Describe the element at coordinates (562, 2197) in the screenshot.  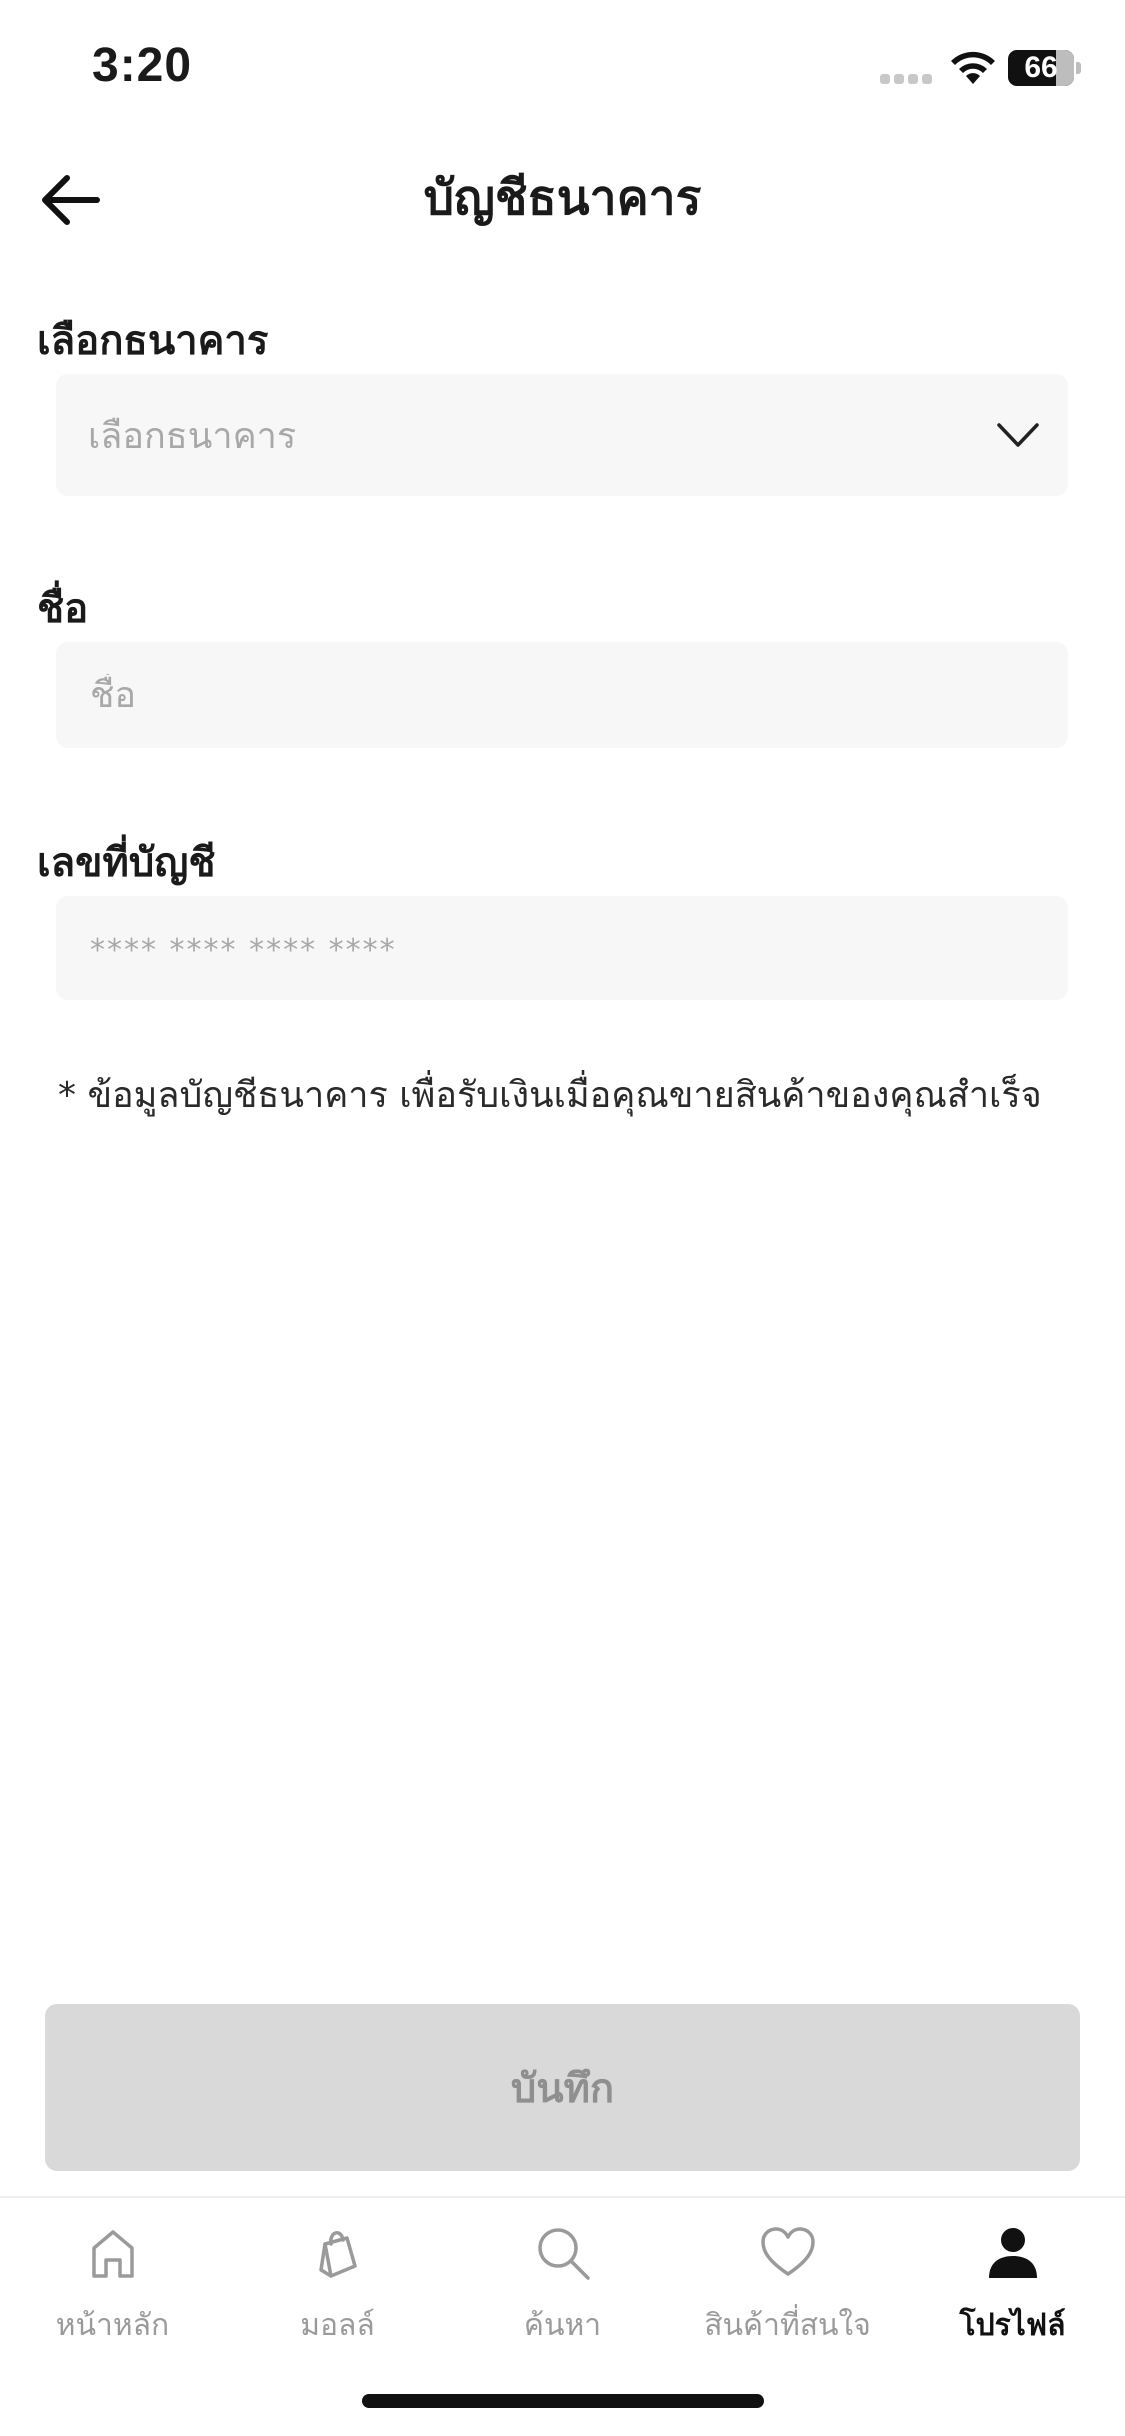
I see `tab-bar-divider` at that location.